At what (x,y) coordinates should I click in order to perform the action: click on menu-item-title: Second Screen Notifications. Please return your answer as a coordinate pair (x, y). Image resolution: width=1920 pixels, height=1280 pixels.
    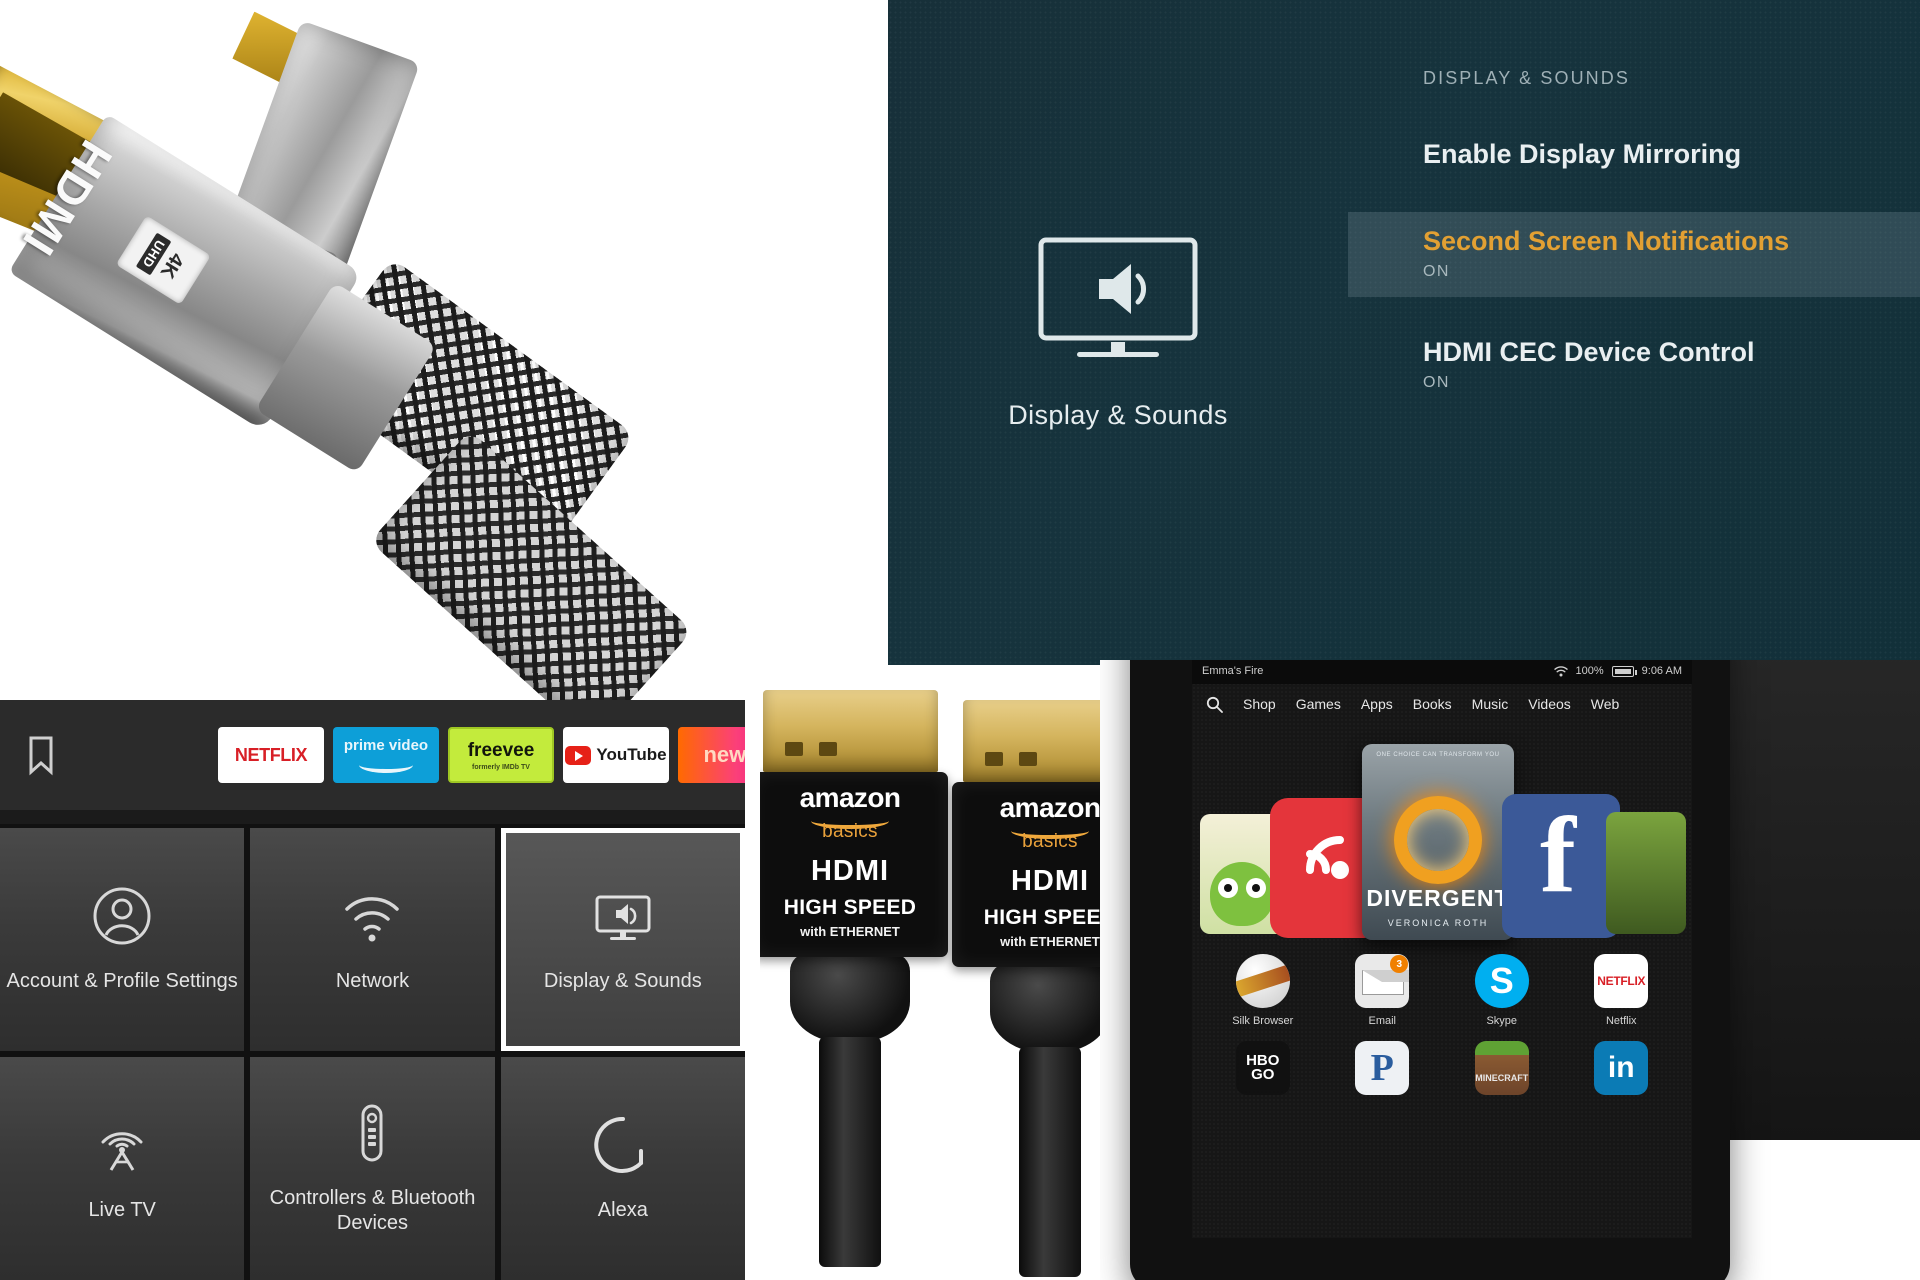
    Looking at the image, I should click on (1606, 241).